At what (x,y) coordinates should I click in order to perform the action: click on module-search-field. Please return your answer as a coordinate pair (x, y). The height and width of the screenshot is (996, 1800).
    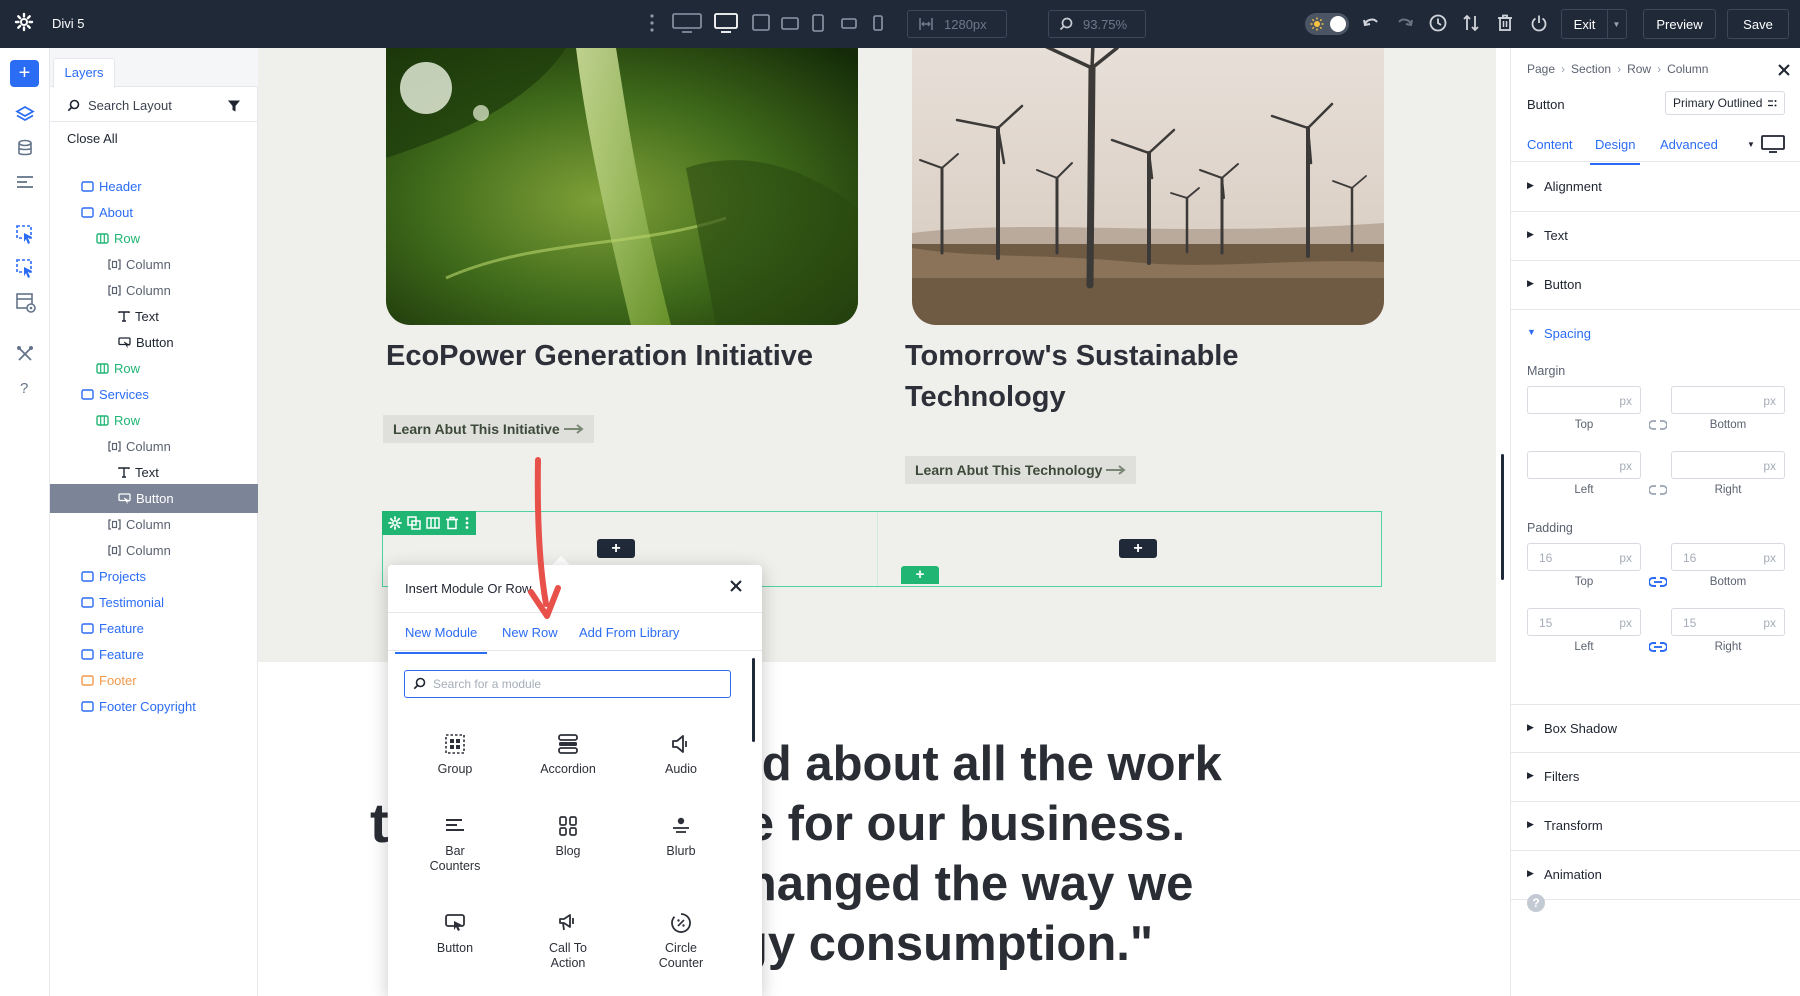
    Looking at the image, I should click on (567, 684).